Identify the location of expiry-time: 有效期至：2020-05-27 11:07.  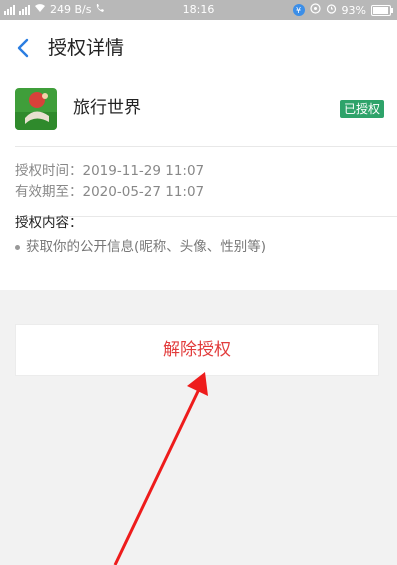
(110, 192).